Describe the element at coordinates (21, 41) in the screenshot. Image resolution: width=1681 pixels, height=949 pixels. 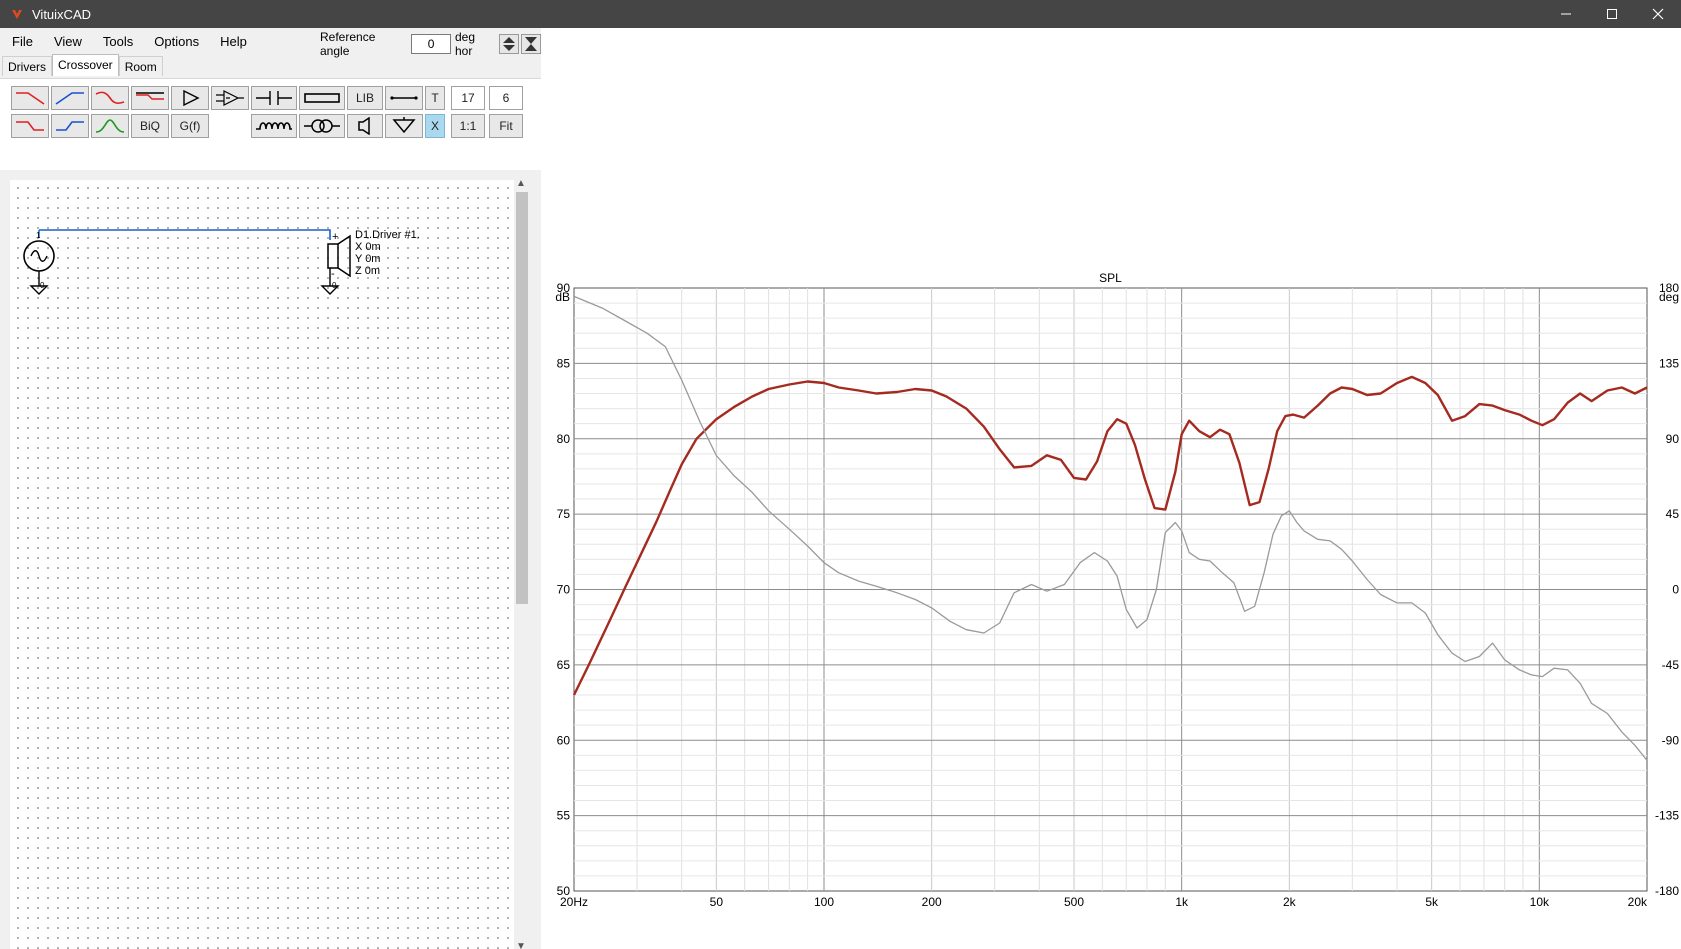
I see `menu-file: File` at that location.